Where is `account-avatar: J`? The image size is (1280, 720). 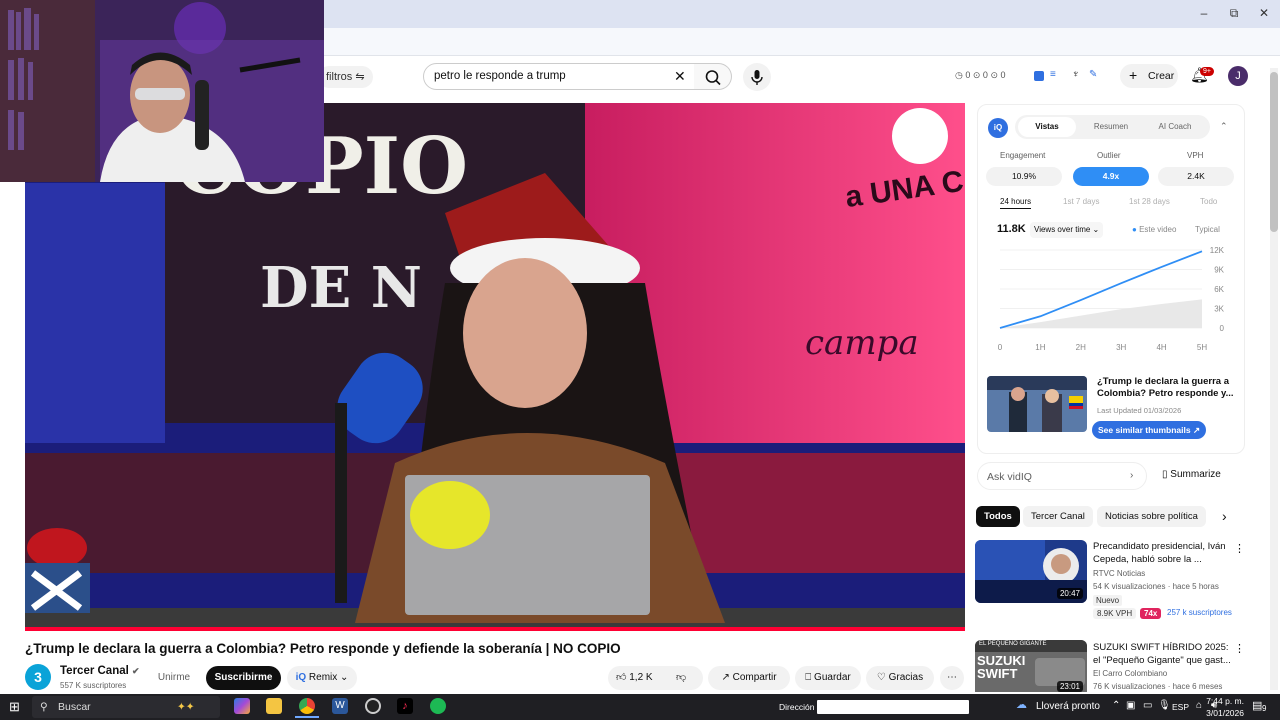 account-avatar: J is located at coordinates (1238, 76).